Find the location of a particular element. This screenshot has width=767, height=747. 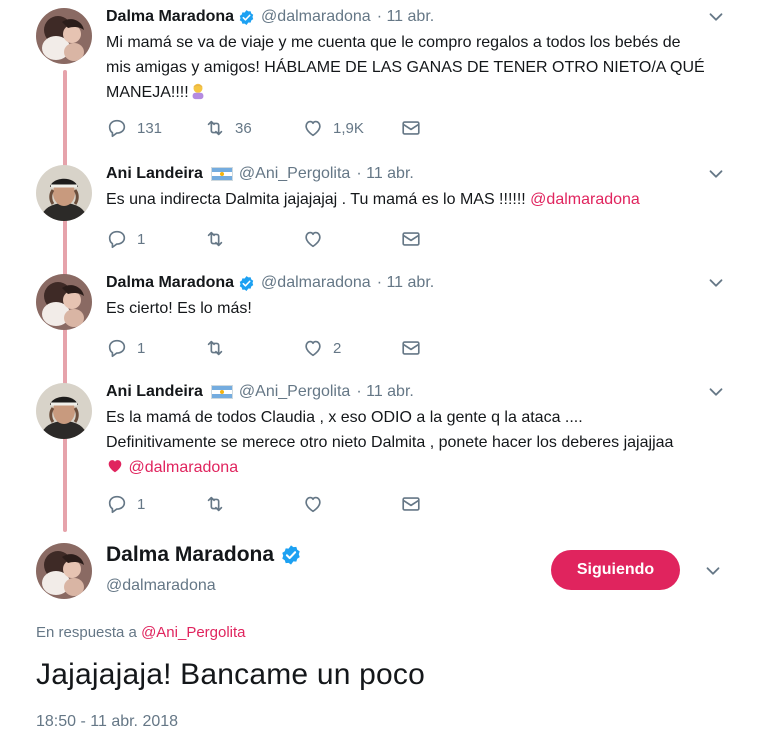

reply-button: 131 is located at coordinates (155, 128).